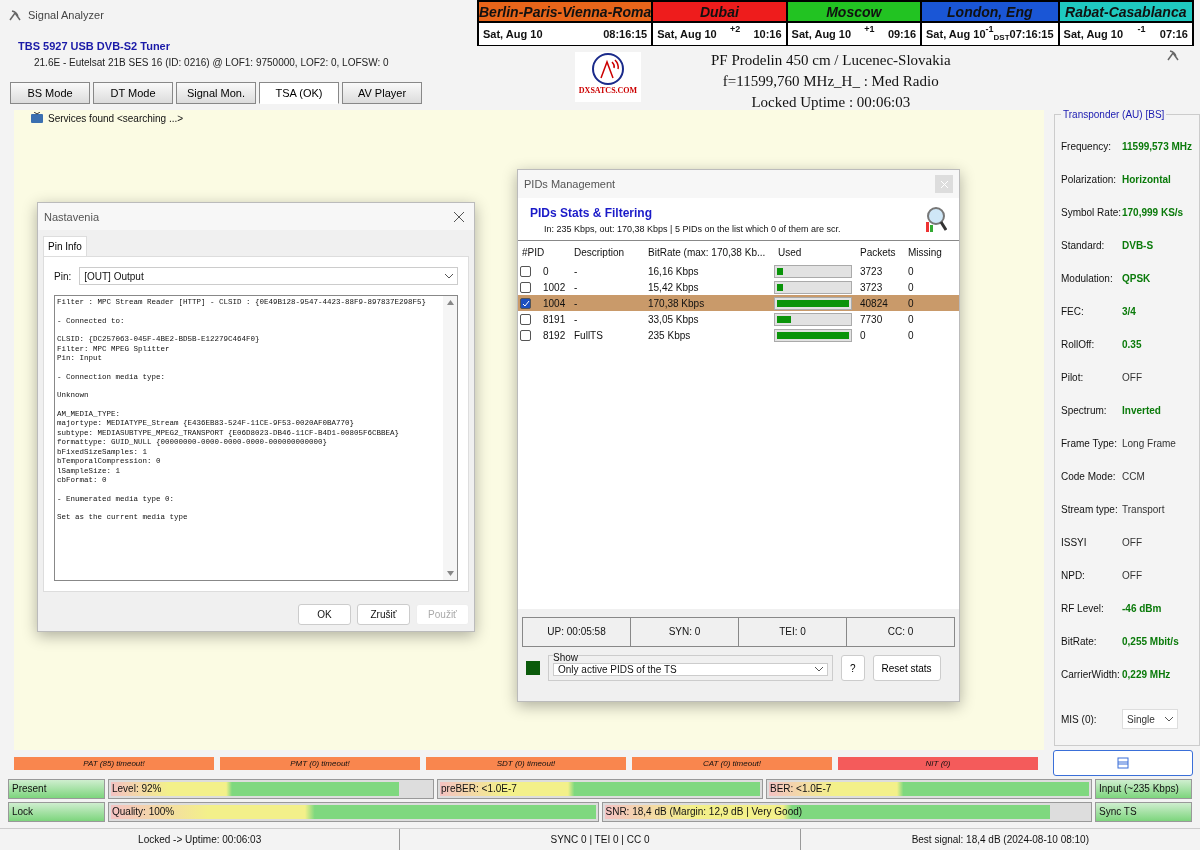 This screenshot has width=1200, height=850. What do you see at coordinates (565, 12) in the screenshot?
I see `clock-city: Berlin-Paris-Vienna-Roma` at bounding box center [565, 12].